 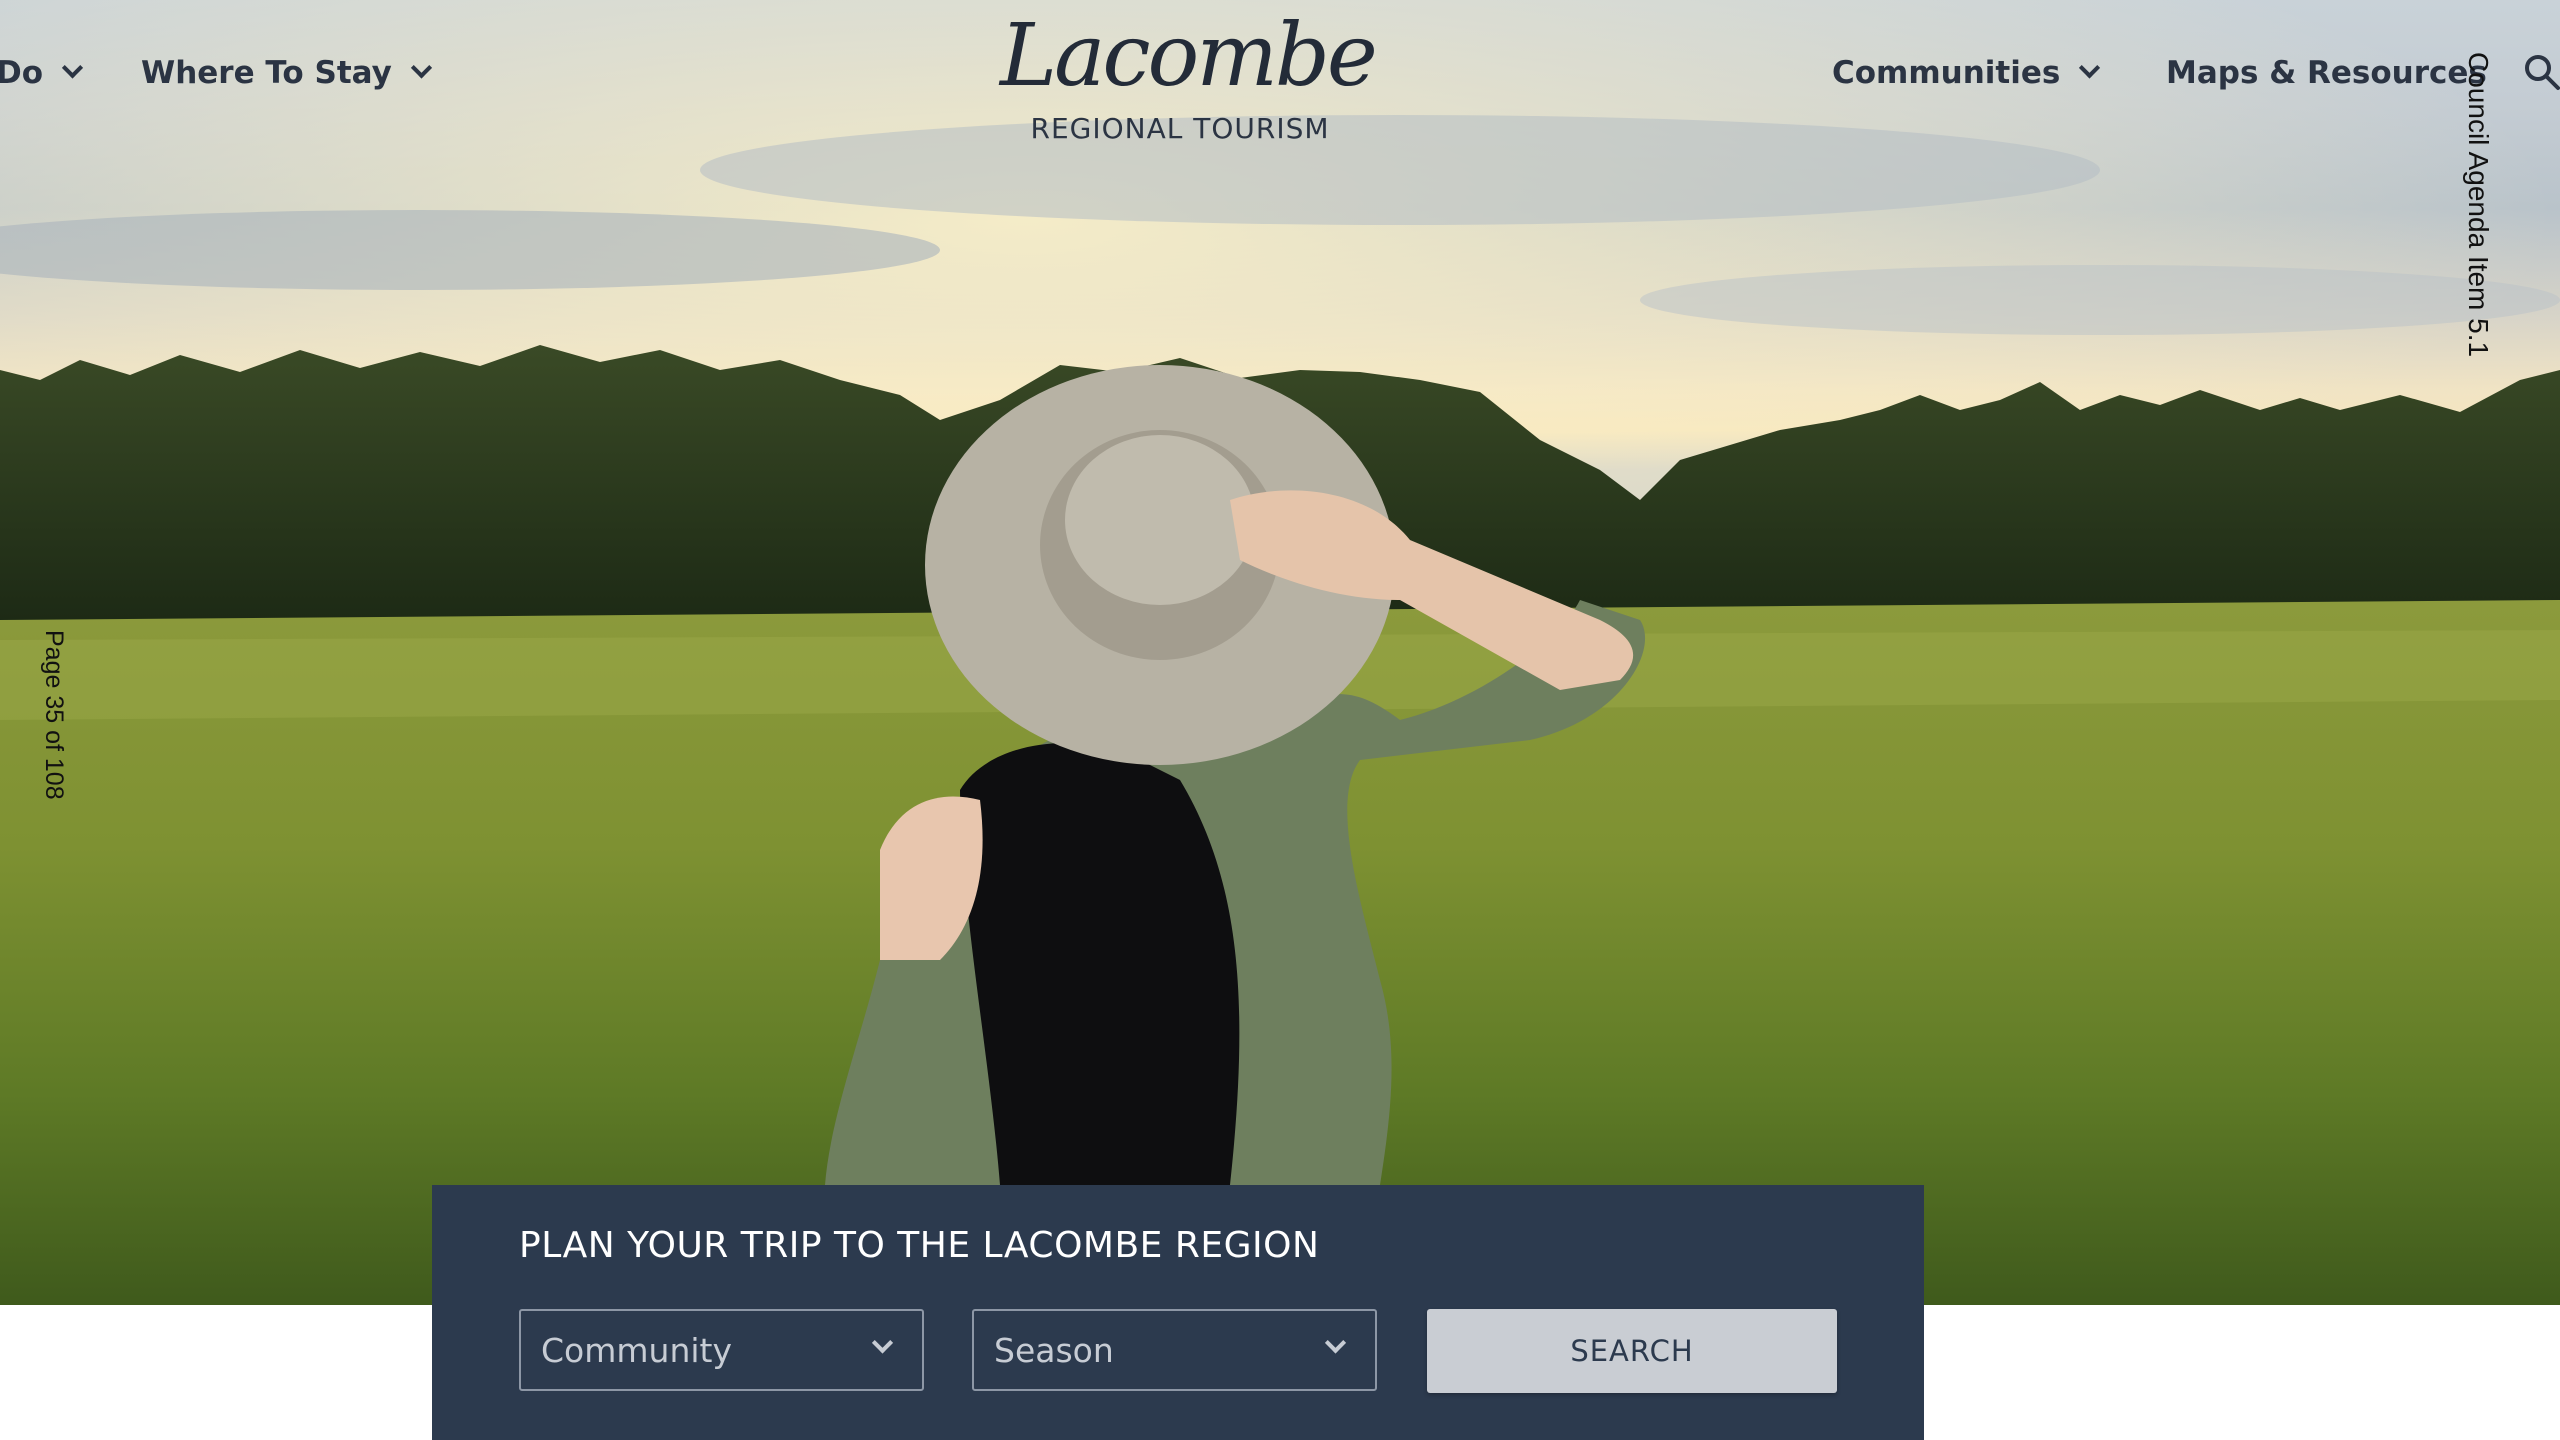 What do you see at coordinates (1632, 1351) in the screenshot?
I see `search-button: SEARCH` at bounding box center [1632, 1351].